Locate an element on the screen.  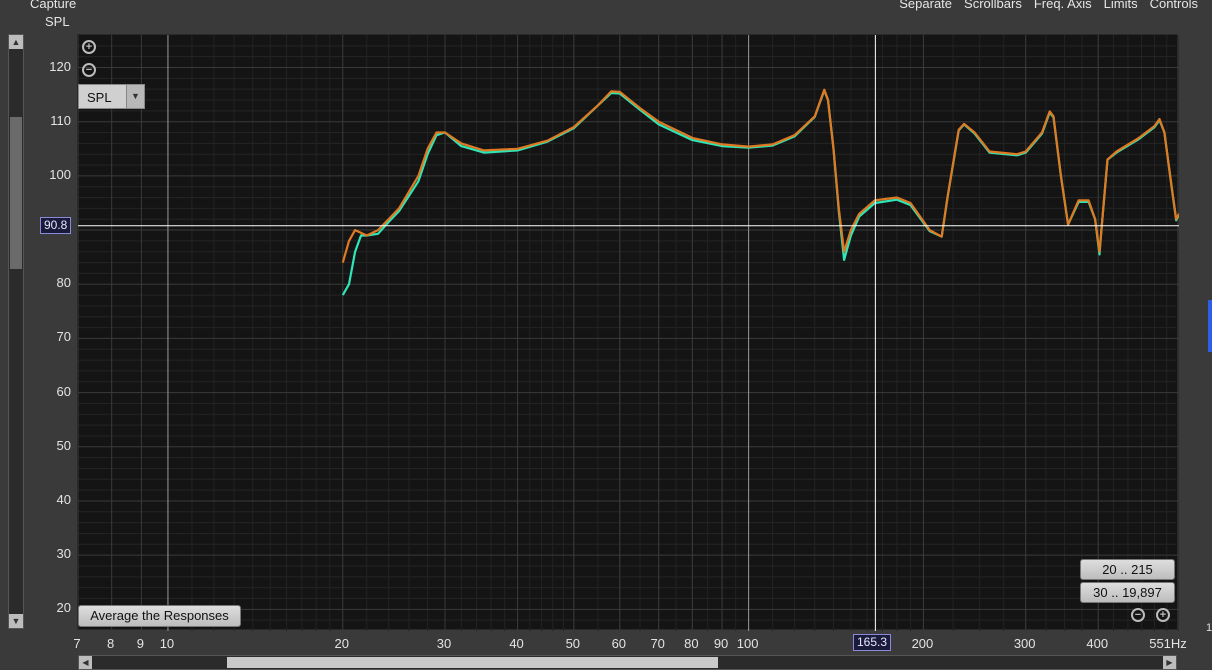
menu-freq-axis: Freq. Axis is located at coordinates (1063, 5).